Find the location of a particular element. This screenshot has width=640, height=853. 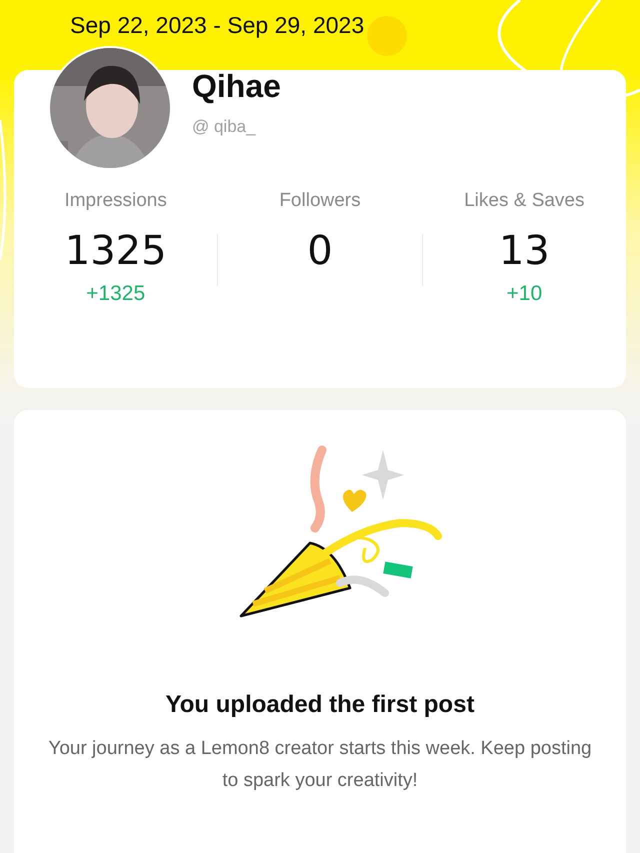

stat-change: +1325 is located at coordinates (116, 294).